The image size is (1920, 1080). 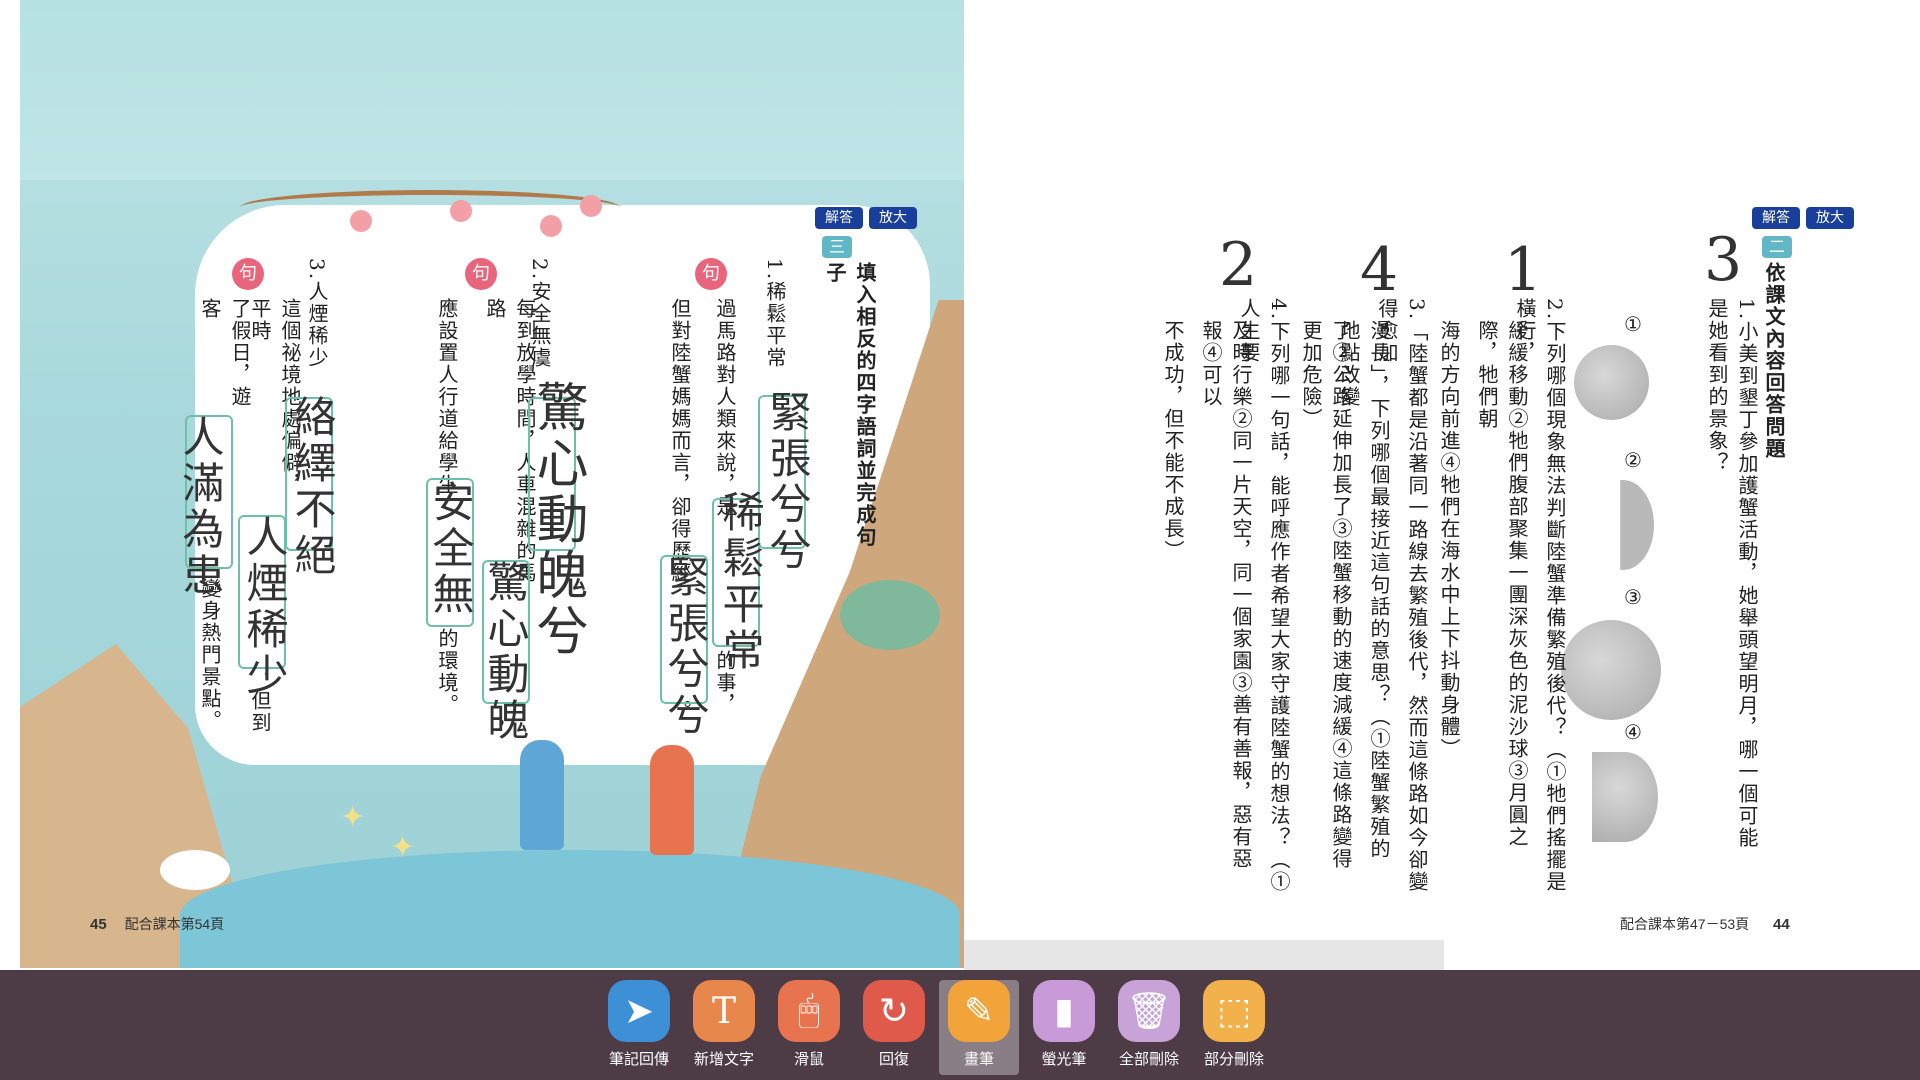 I want to click on river-illustration, so click(x=570, y=909).